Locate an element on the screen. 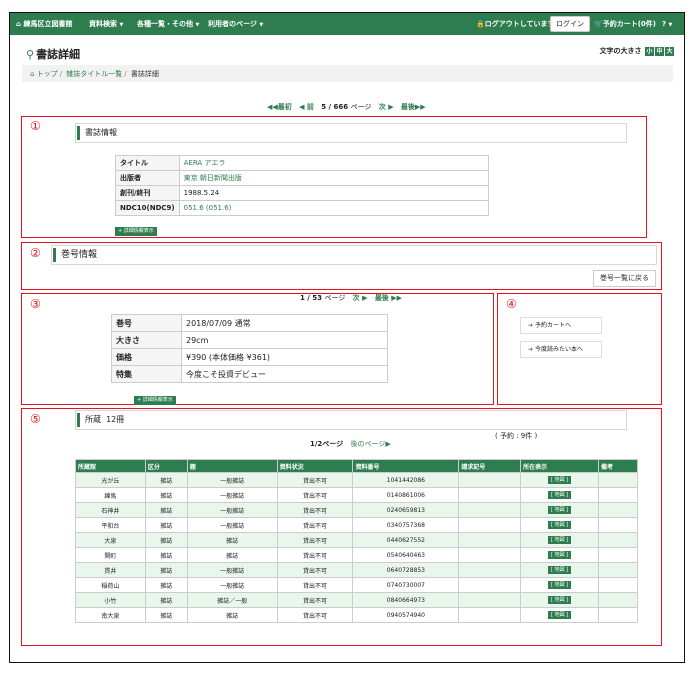  nav-lists-menu: 各種一覧・その他 ▼ is located at coordinates (168, 24).